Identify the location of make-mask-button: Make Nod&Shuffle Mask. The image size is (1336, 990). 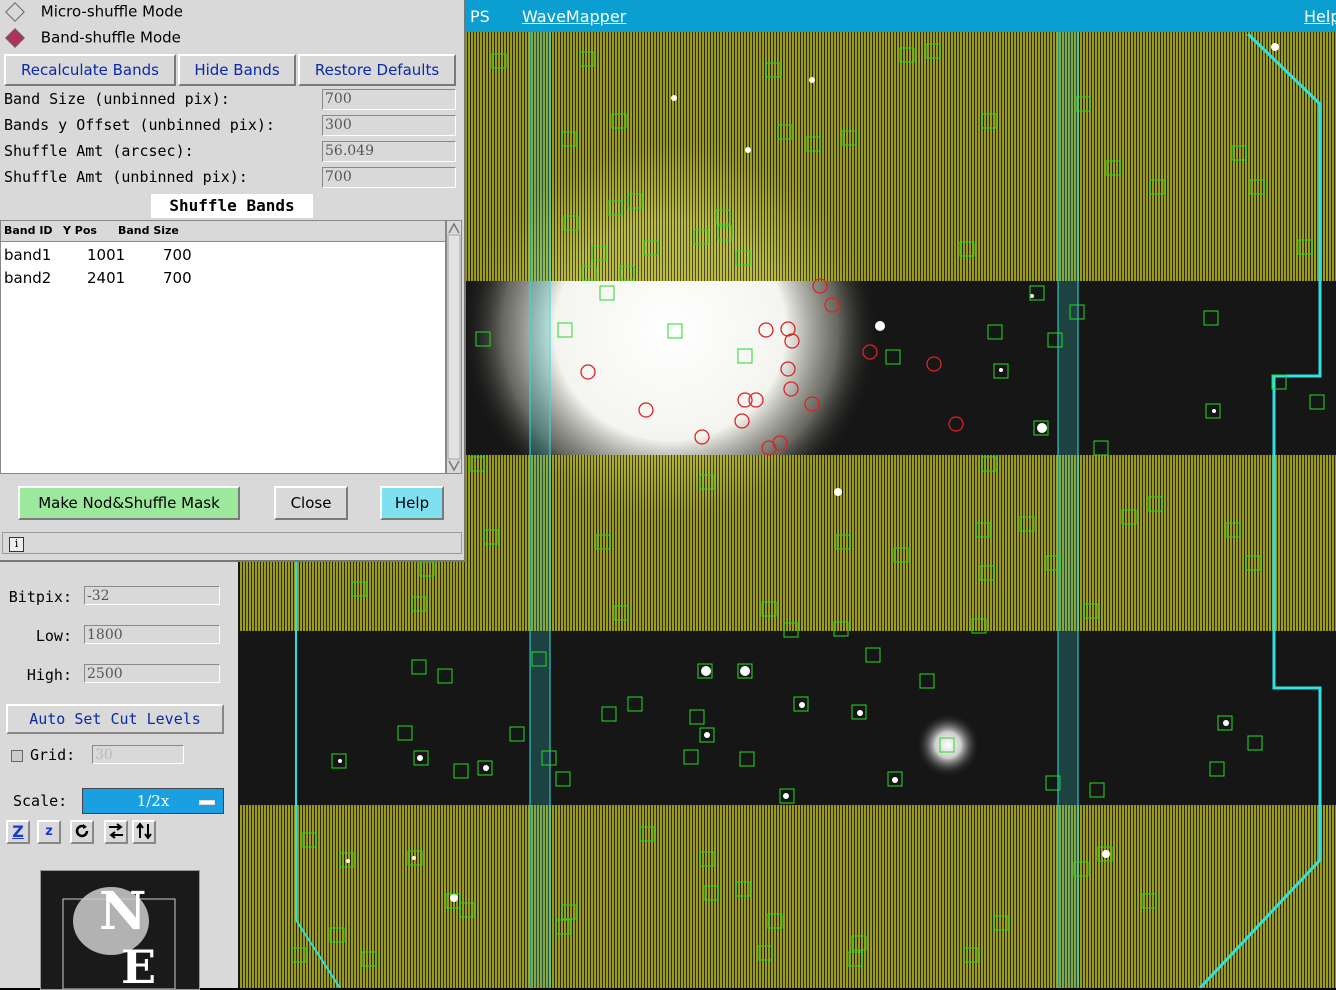
(129, 503).